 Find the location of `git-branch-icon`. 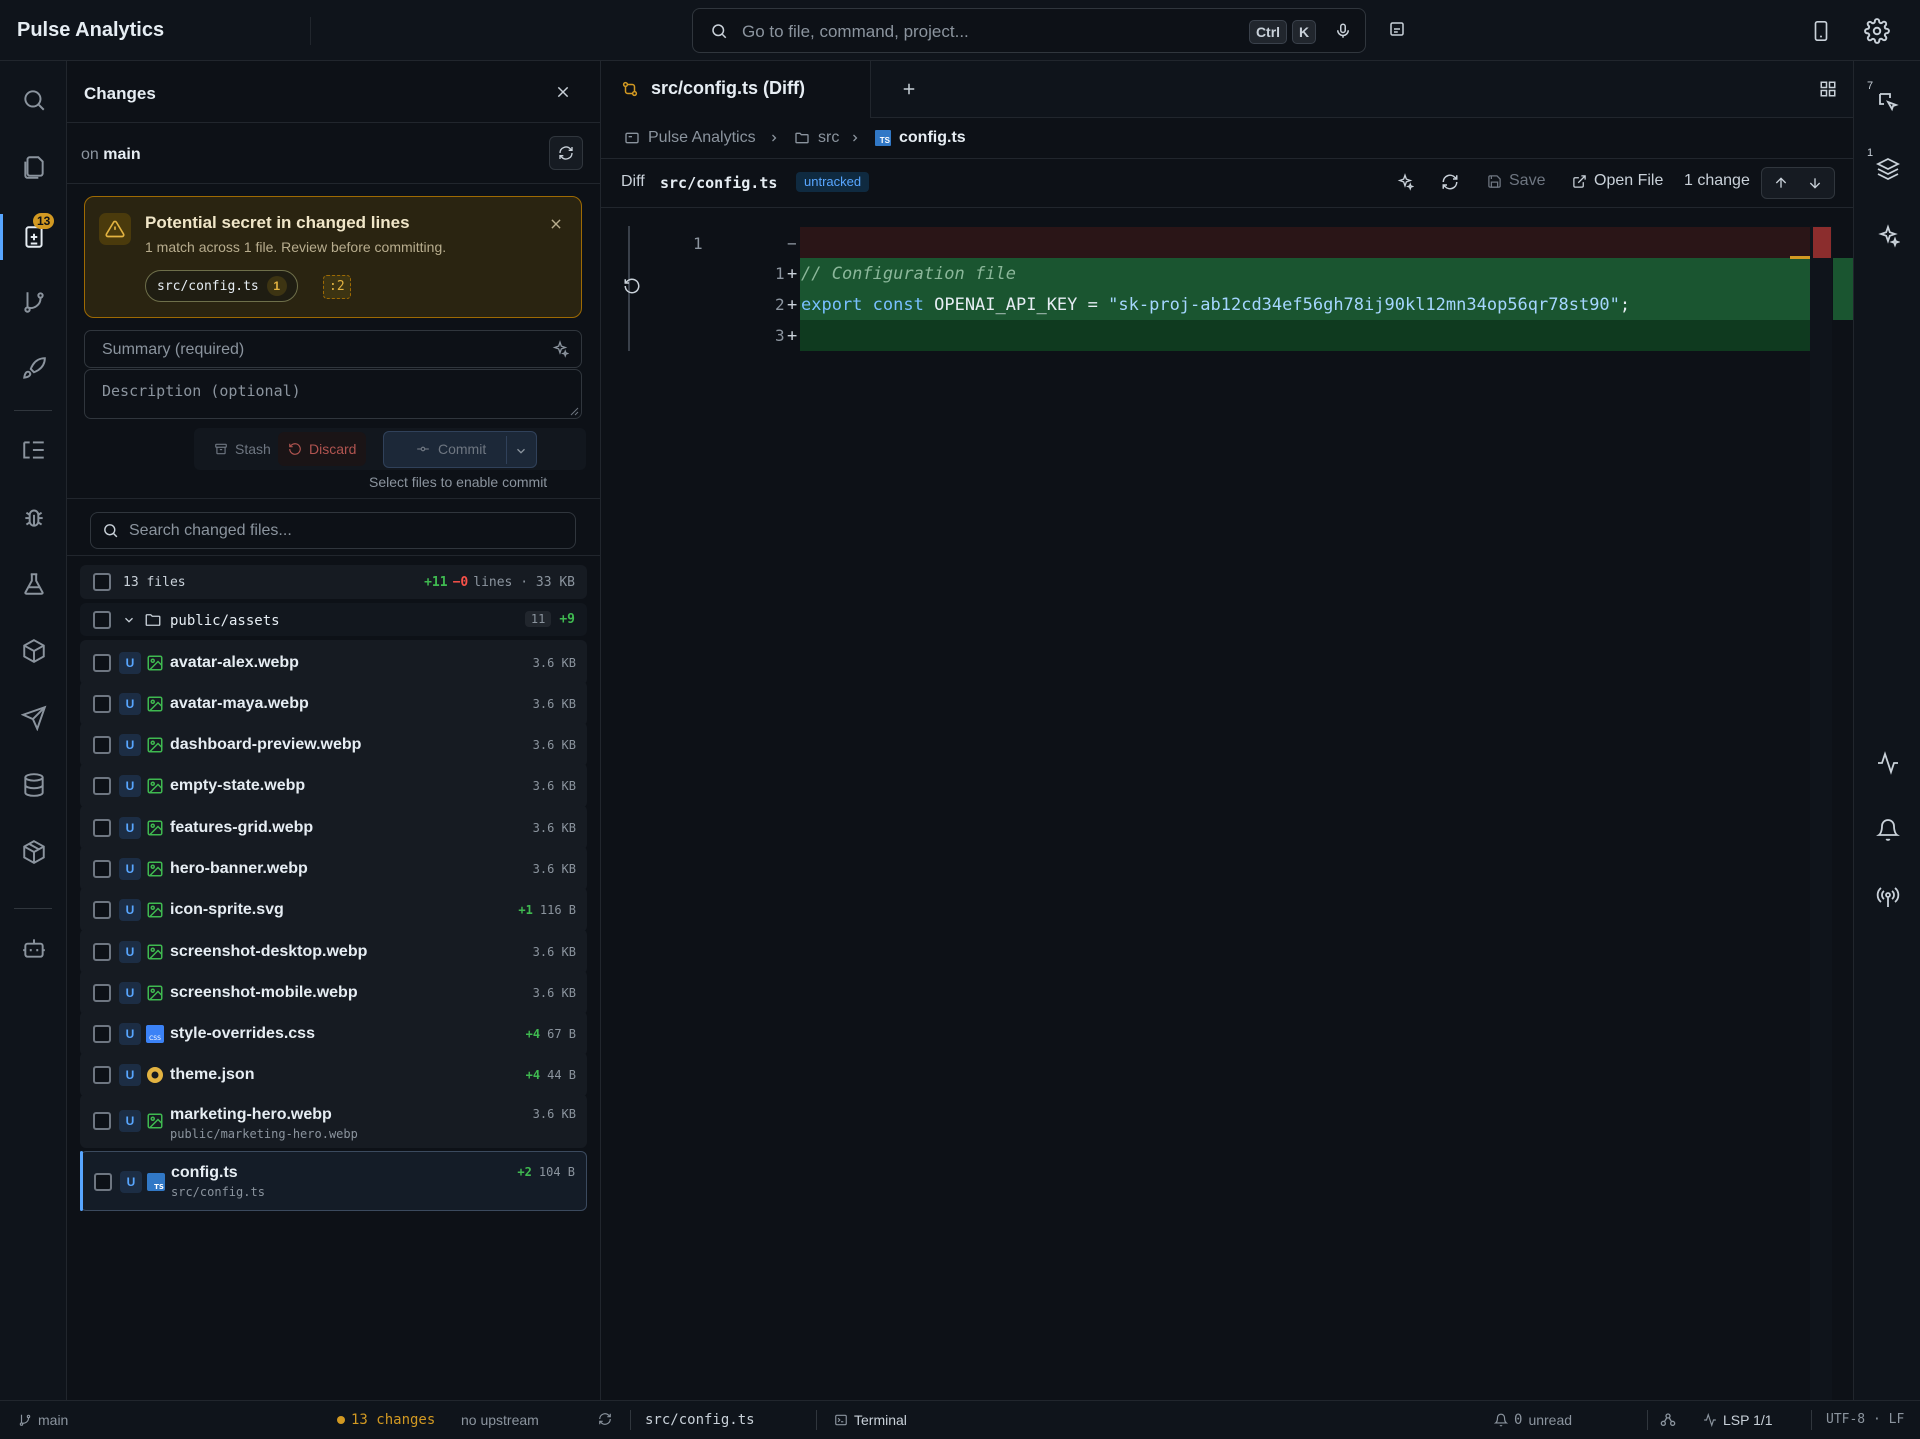

git-branch-icon is located at coordinates (34, 302).